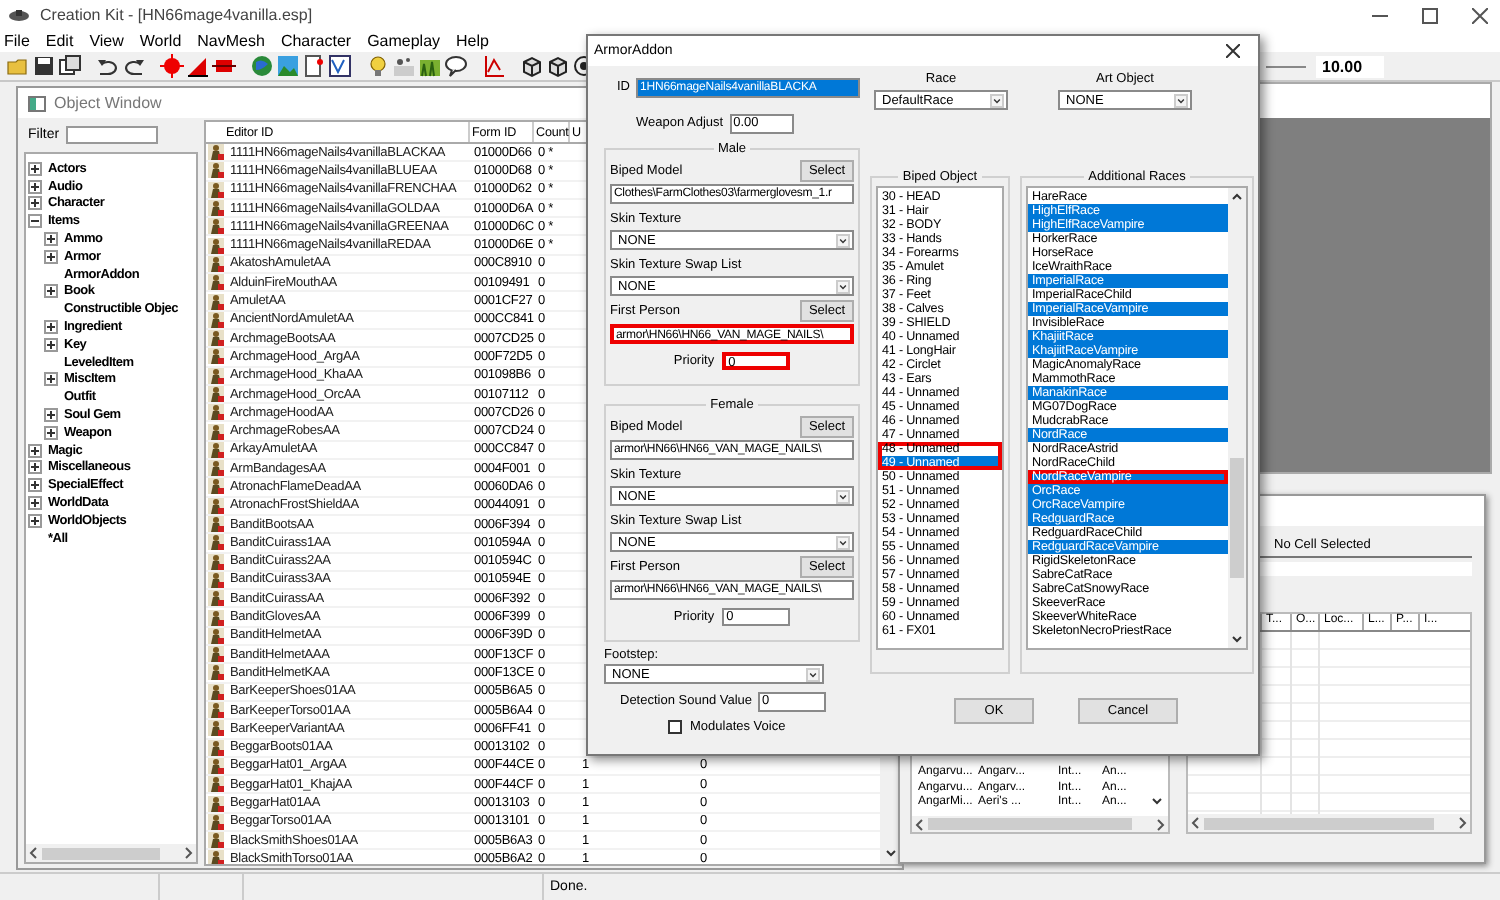 This screenshot has height=900, width=1500. I want to click on app-icon, so click(19, 15).